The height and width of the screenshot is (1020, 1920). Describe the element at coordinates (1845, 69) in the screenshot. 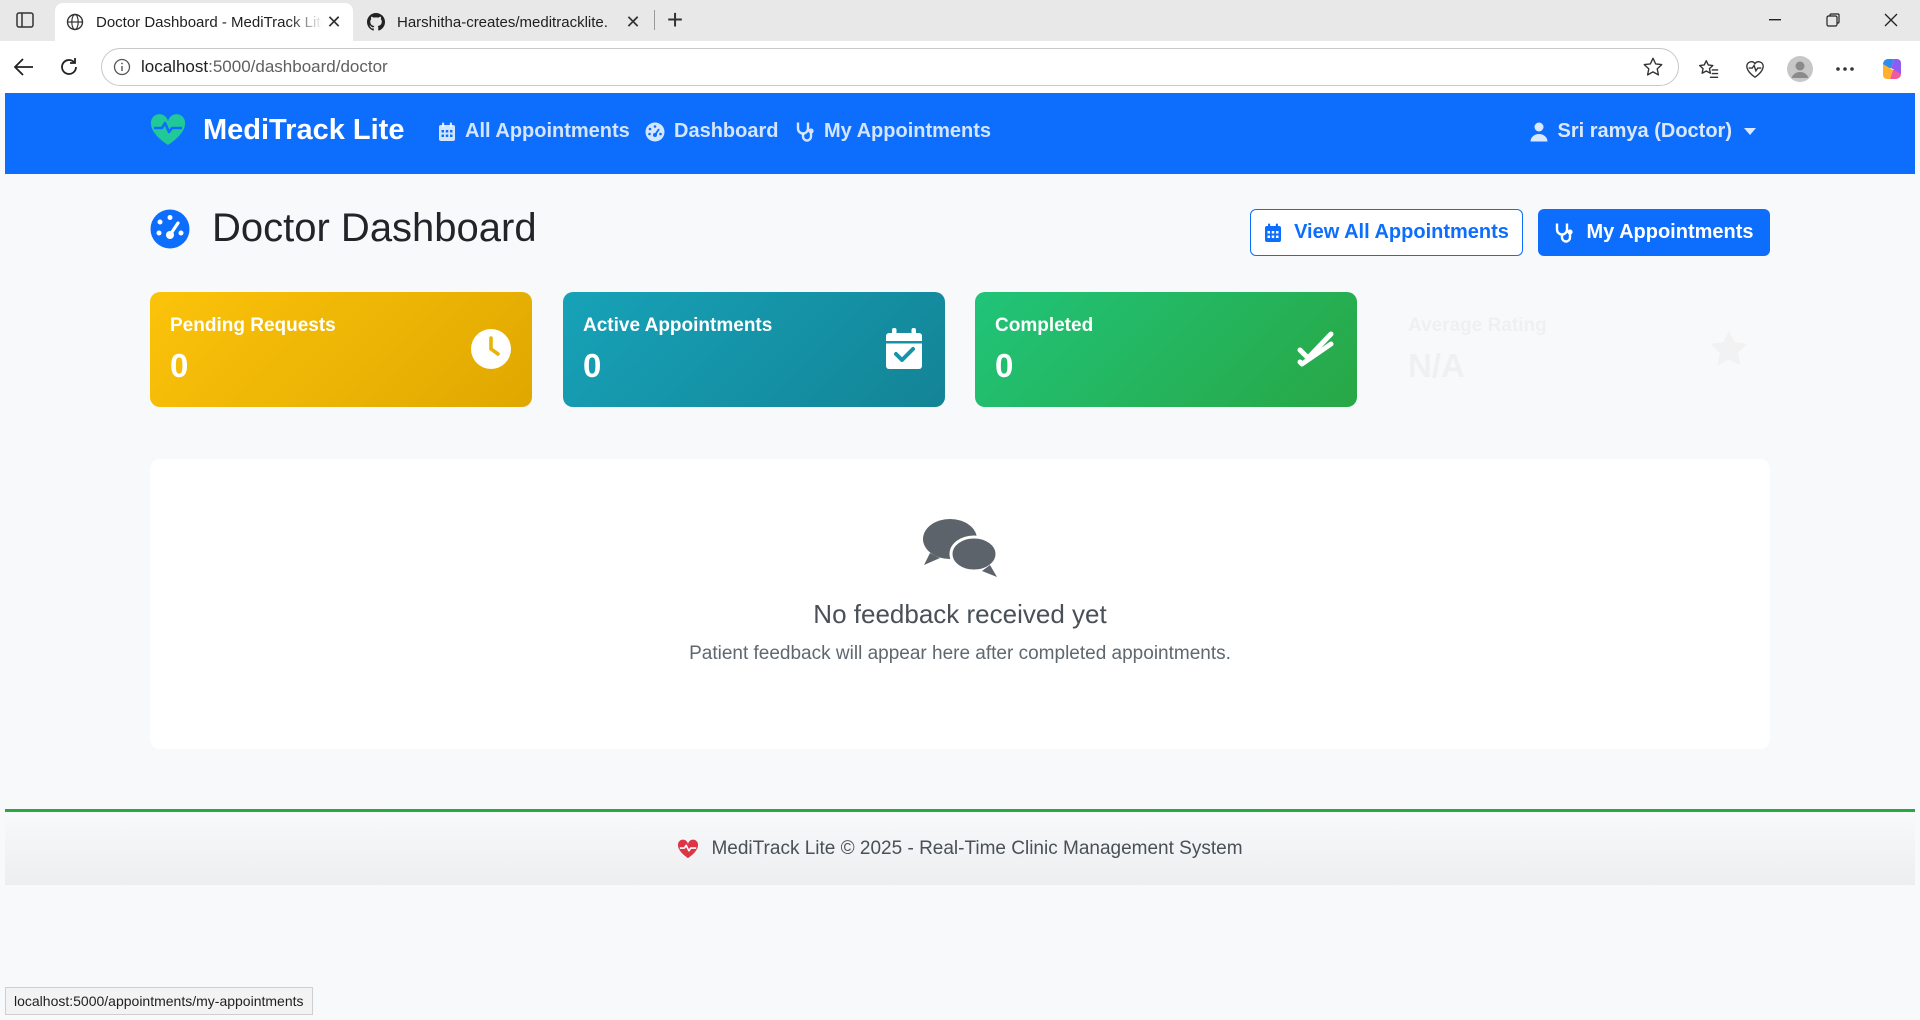

I see `more-options-icon` at that location.